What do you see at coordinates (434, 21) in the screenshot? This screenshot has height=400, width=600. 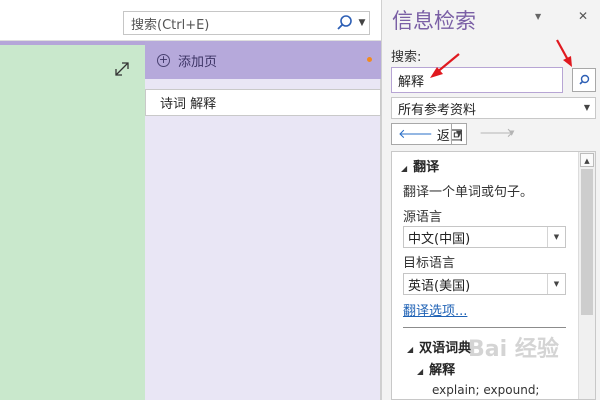 I see `research-pane-title: 信息检索` at bounding box center [434, 21].